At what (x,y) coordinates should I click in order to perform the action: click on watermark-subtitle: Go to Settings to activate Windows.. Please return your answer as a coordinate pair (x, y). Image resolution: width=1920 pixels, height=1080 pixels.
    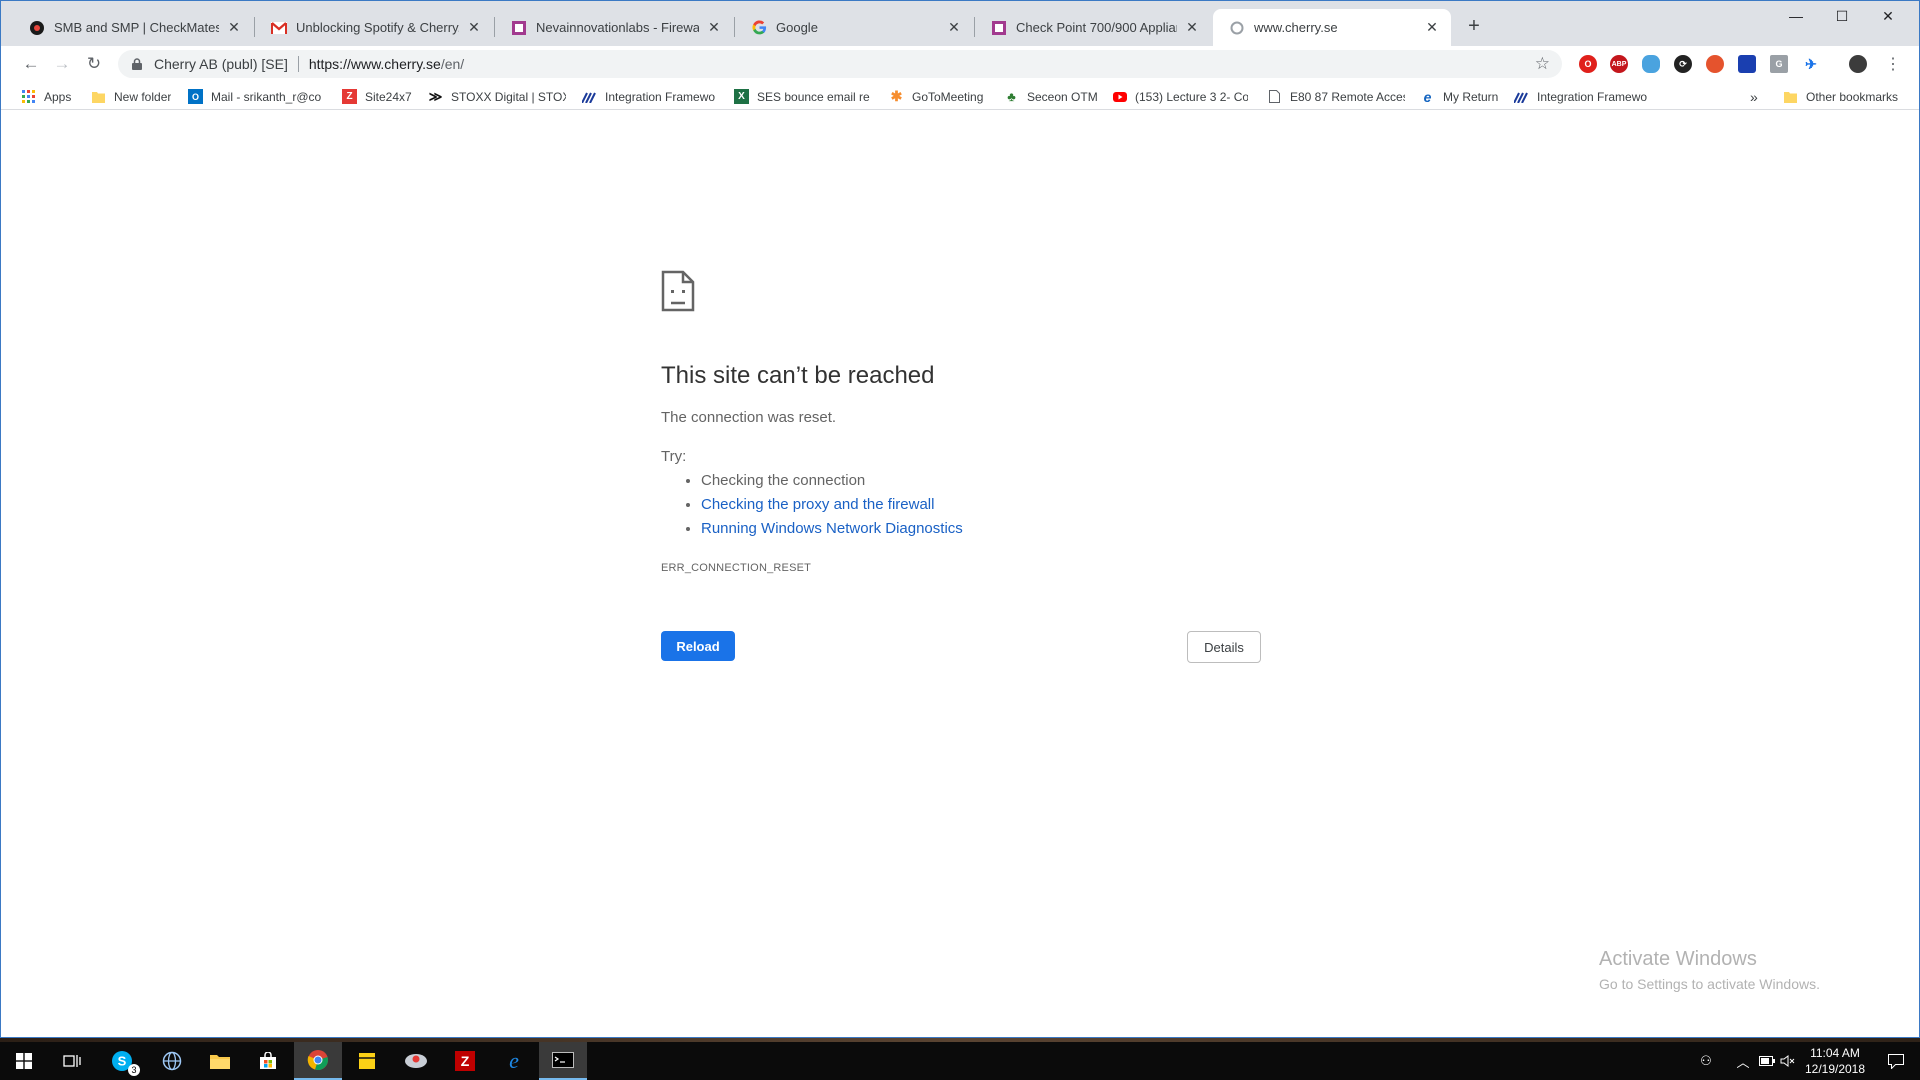
    Looking at the image, I should click on (1709, 984).